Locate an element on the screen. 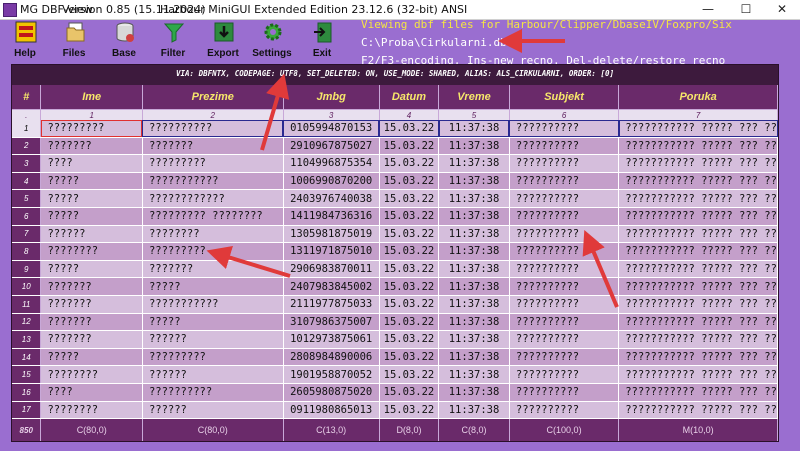  maximize-button: ☐ is located at coordinates (746, 9).